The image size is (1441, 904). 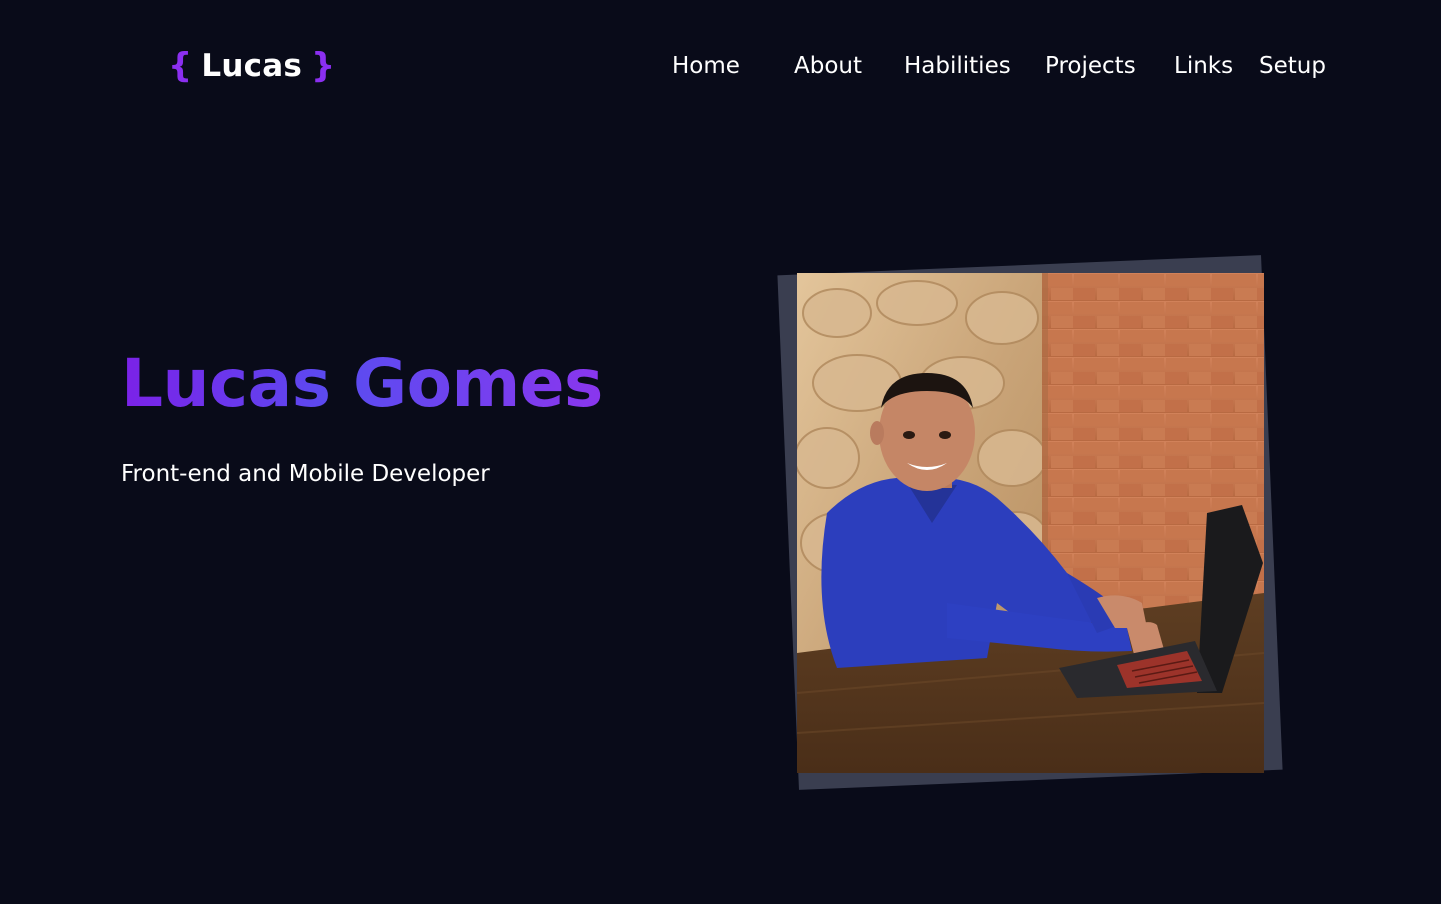 I want to click on hero-subtitle: Front-end and Mobile Developer, so click(x=305, y=474).